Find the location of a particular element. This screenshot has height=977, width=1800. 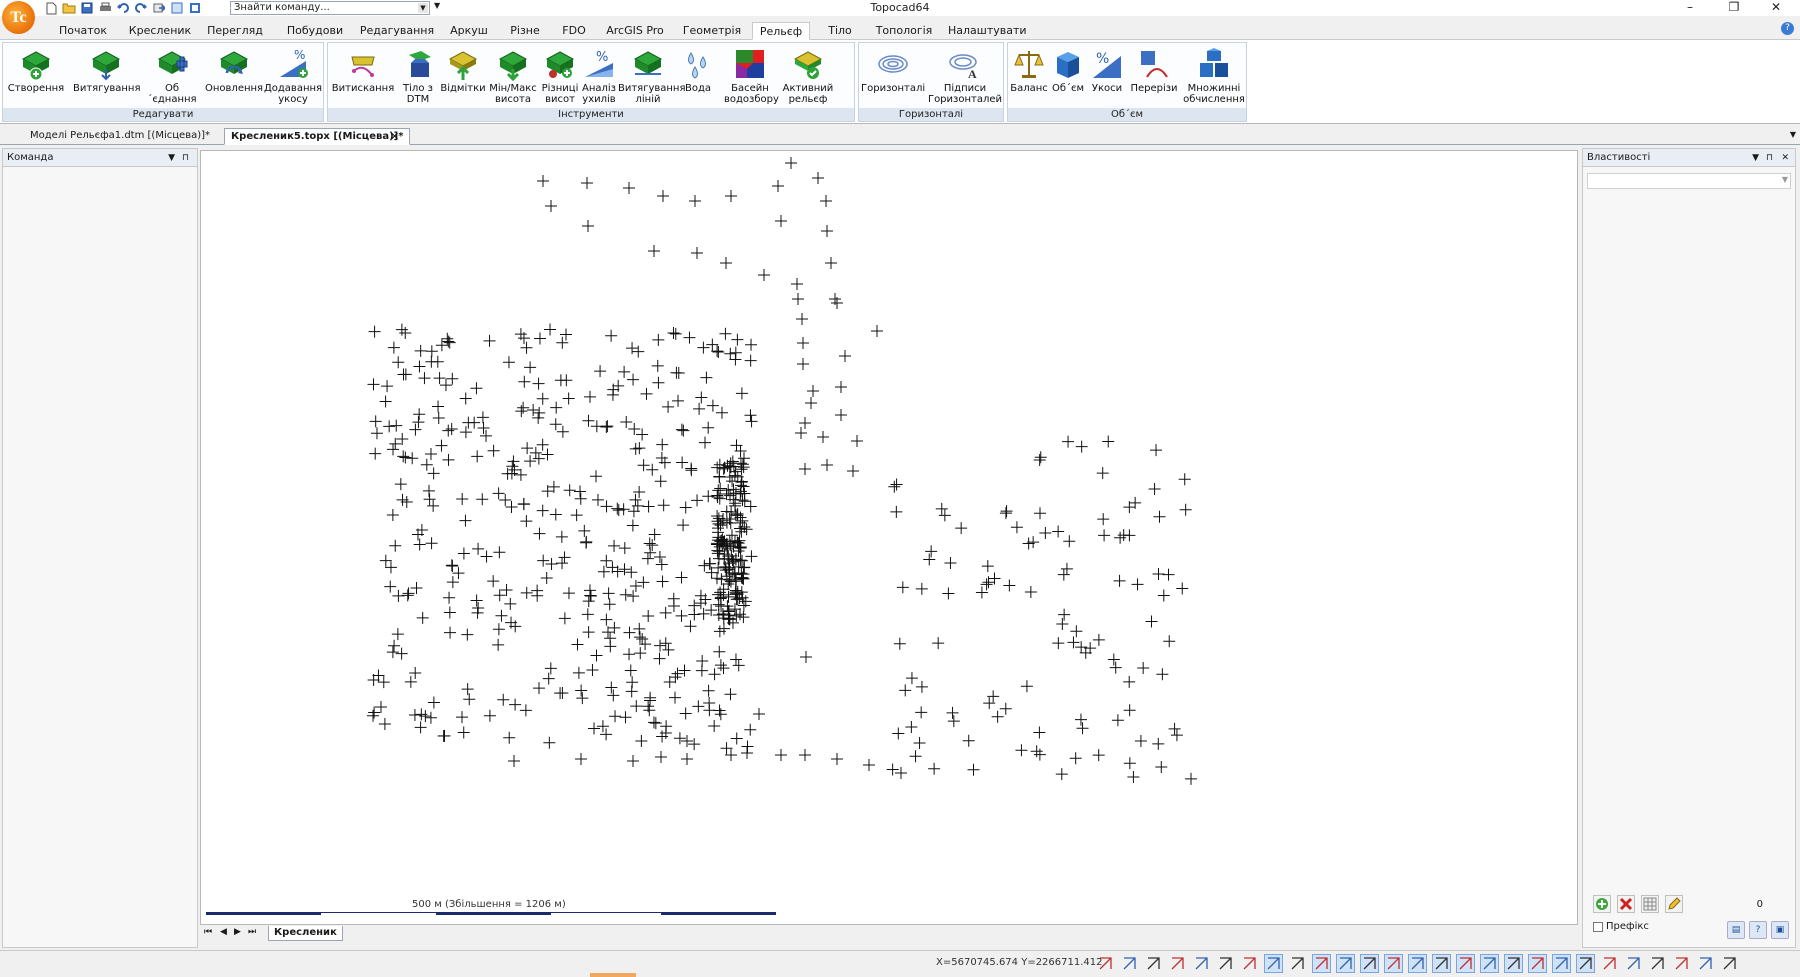

doc-tab-drawing: Кресленик5.topx [(Місцева)]* is located at coordinates (317, 136).